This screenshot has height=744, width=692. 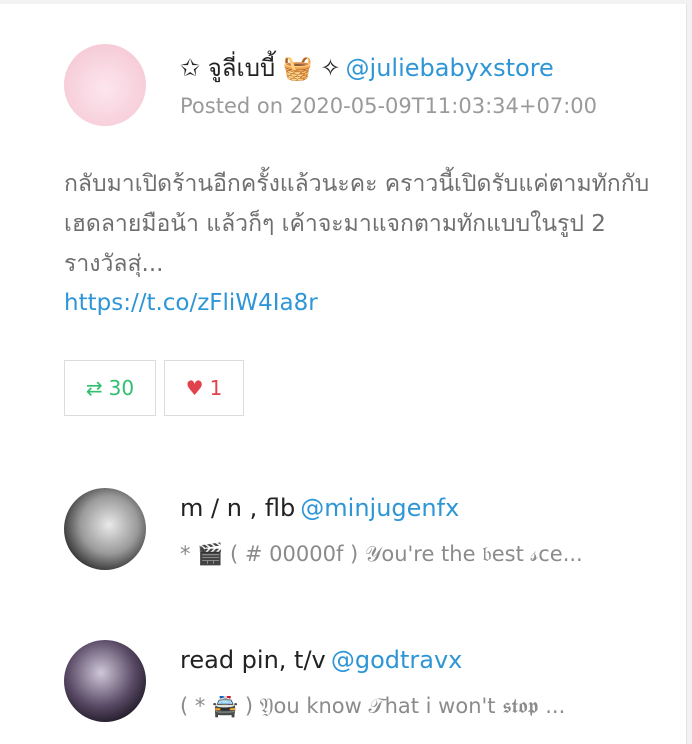 What do you see at coordinates (121, 388) in the screenshot?
I see `retweet-count: 30` at bounding box center [121, 388].